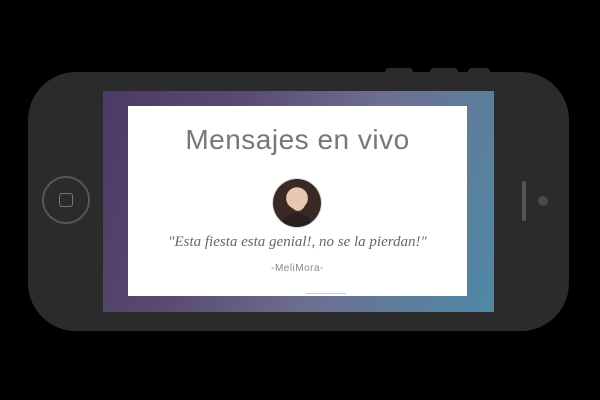 This screenshot has width=600, height=400. I want to click on avatar-face, so click(298, 200).